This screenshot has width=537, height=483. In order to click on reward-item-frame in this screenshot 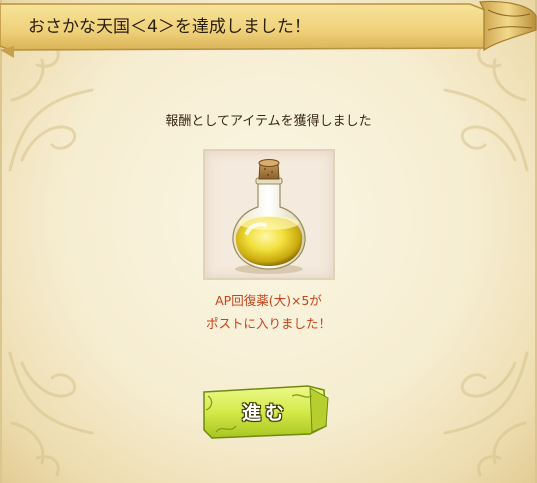, I will do `click(269, 214)`.